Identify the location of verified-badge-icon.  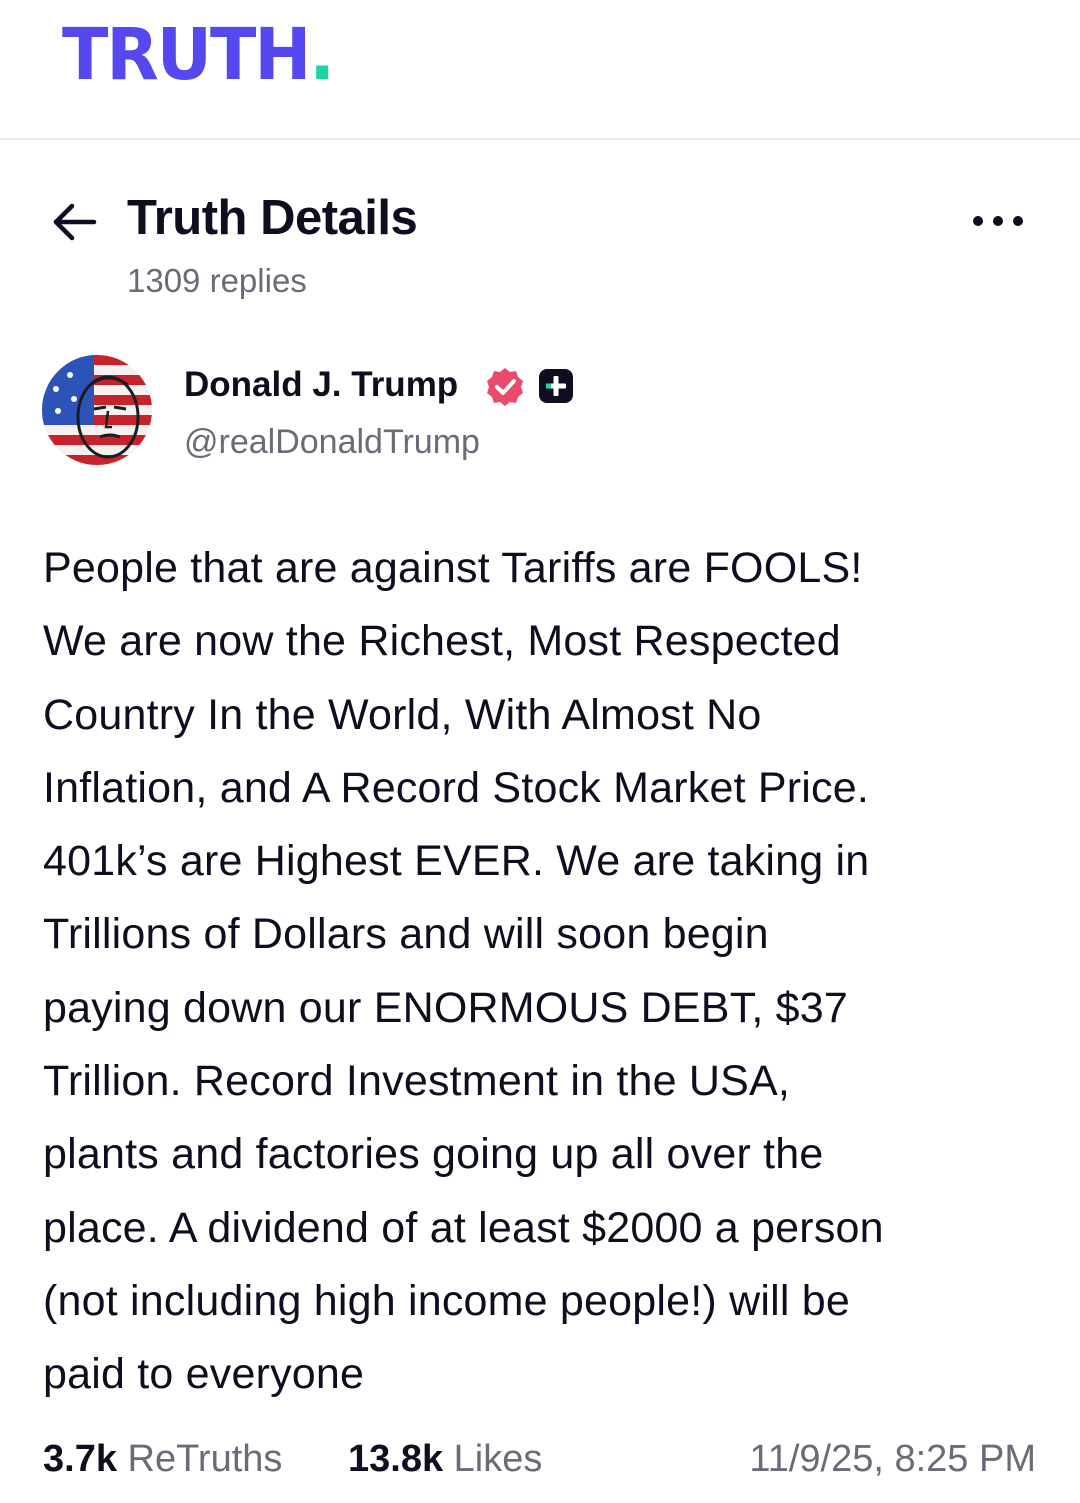
(505, 387).